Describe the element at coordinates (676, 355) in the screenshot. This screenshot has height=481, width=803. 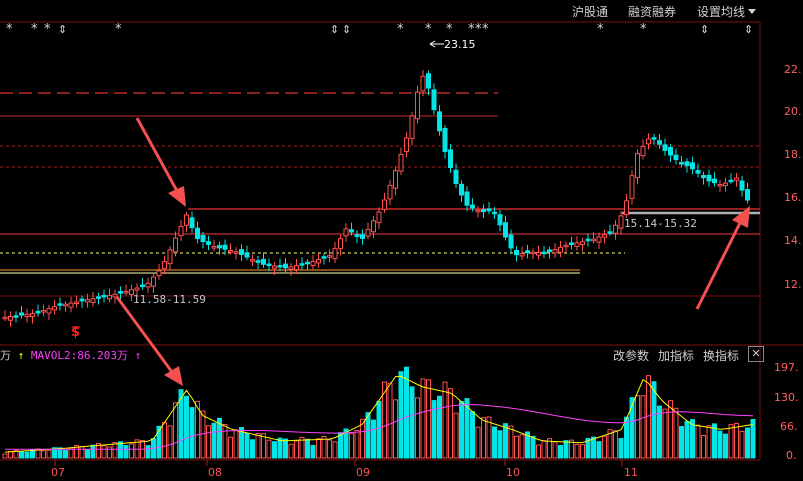
I see `add-indicator-button: 加指标` at that location.